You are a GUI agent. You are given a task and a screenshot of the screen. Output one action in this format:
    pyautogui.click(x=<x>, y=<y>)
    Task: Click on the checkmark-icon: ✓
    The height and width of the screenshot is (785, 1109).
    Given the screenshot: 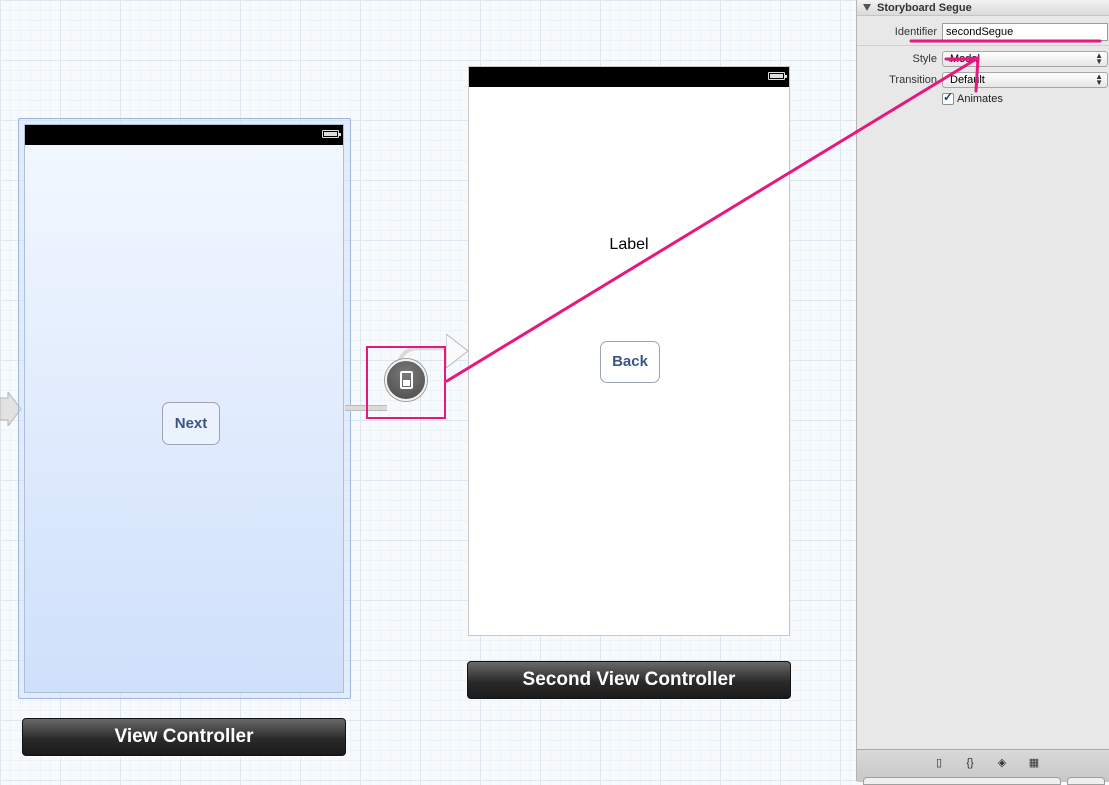 What is the action you would take?
    pyautogui.click(x=948, y=97)
    